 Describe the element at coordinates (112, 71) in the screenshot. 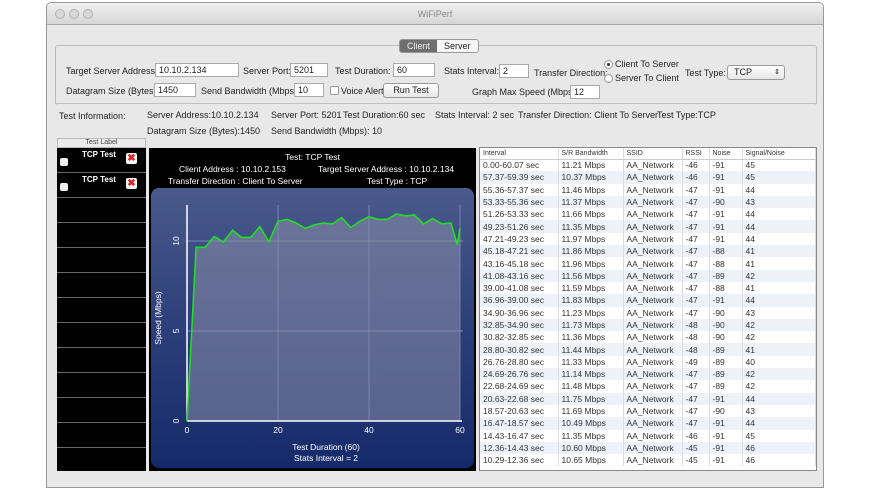

I see `target-server-label: Target Server Address:` at that location.